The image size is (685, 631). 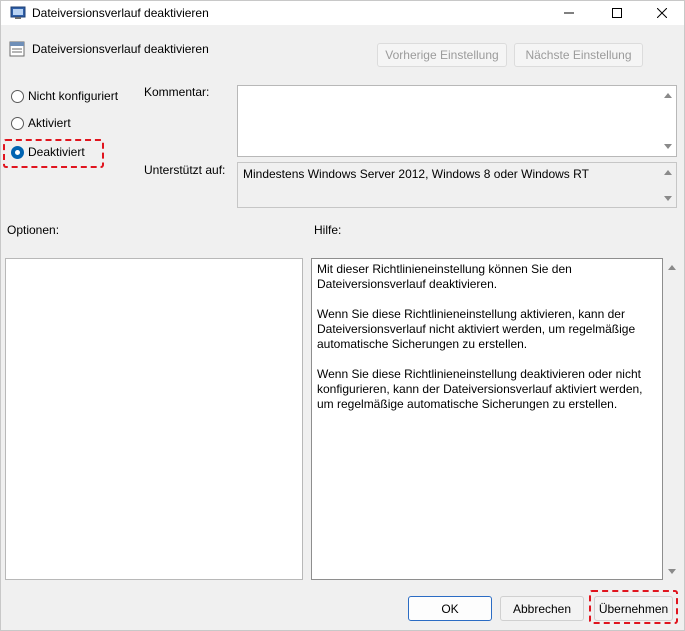 I want to click on help-scrollbar, so click(x=672, y=419).